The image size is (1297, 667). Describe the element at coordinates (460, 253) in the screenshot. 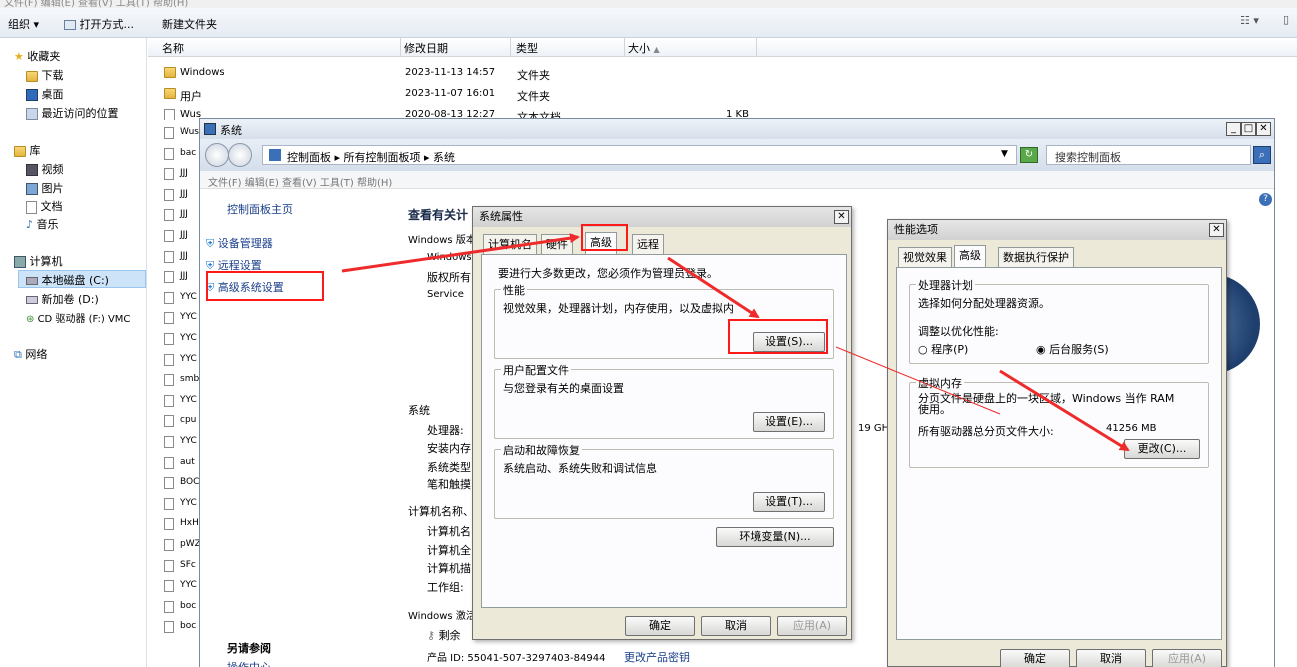

I see `arrow-to-advanced-tab` at that location.